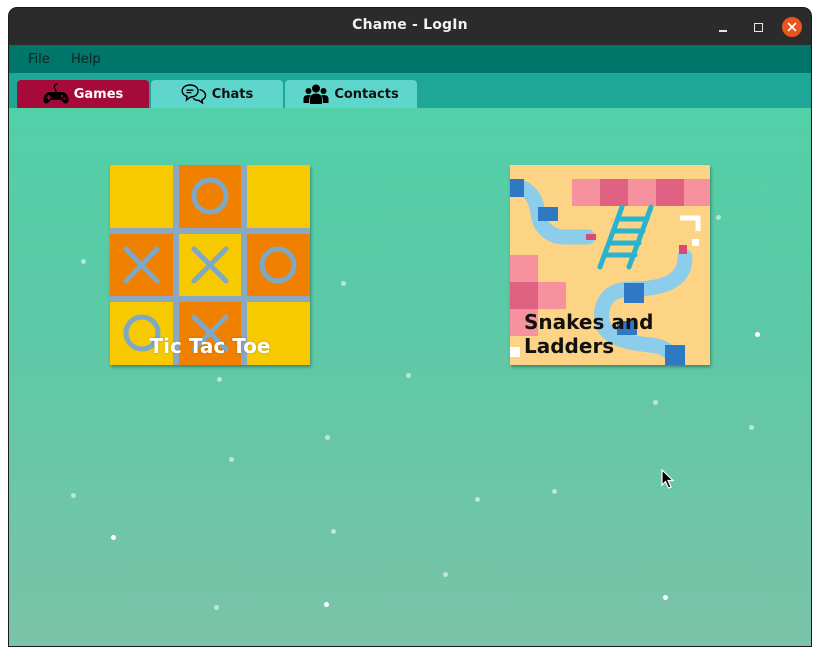 This screenshot has width=820, height=655. I want to click on title-bar: Chame - LogIn, so click(410, 26).